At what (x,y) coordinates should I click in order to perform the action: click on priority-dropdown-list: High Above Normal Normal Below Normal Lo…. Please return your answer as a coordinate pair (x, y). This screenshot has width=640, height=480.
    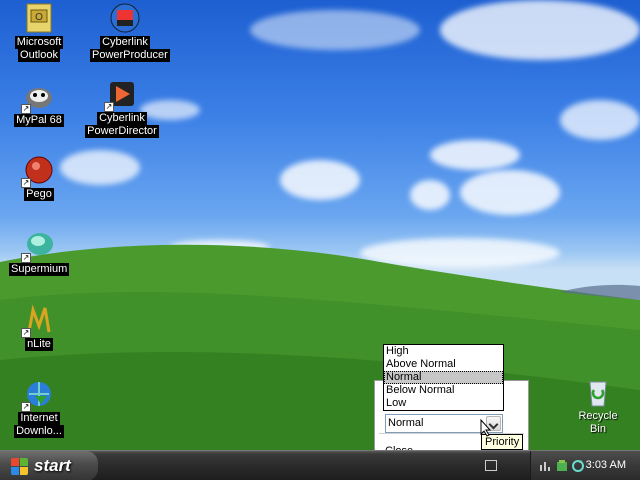
    Looking at the image, I should click on (443, 377).